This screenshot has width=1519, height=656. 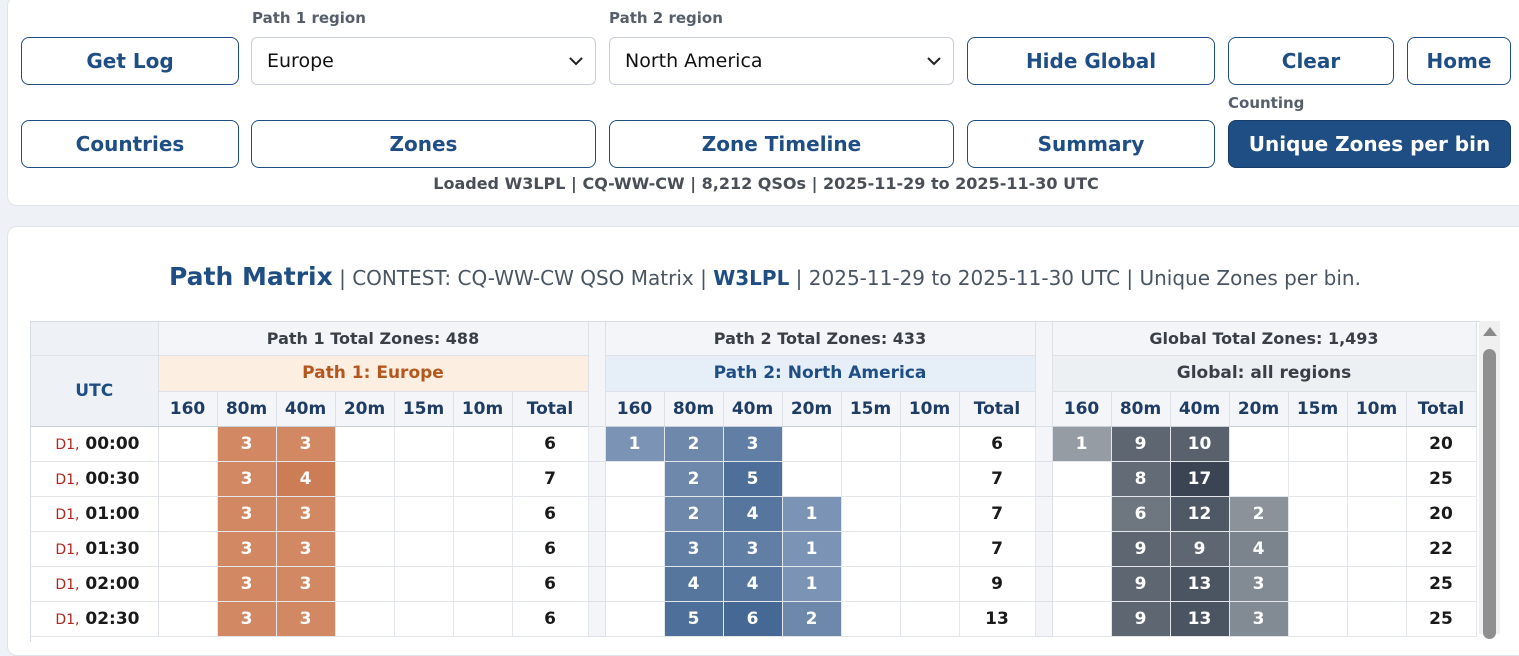 I want to click on scrollbar-thumb, so click(x=1489, y=494).